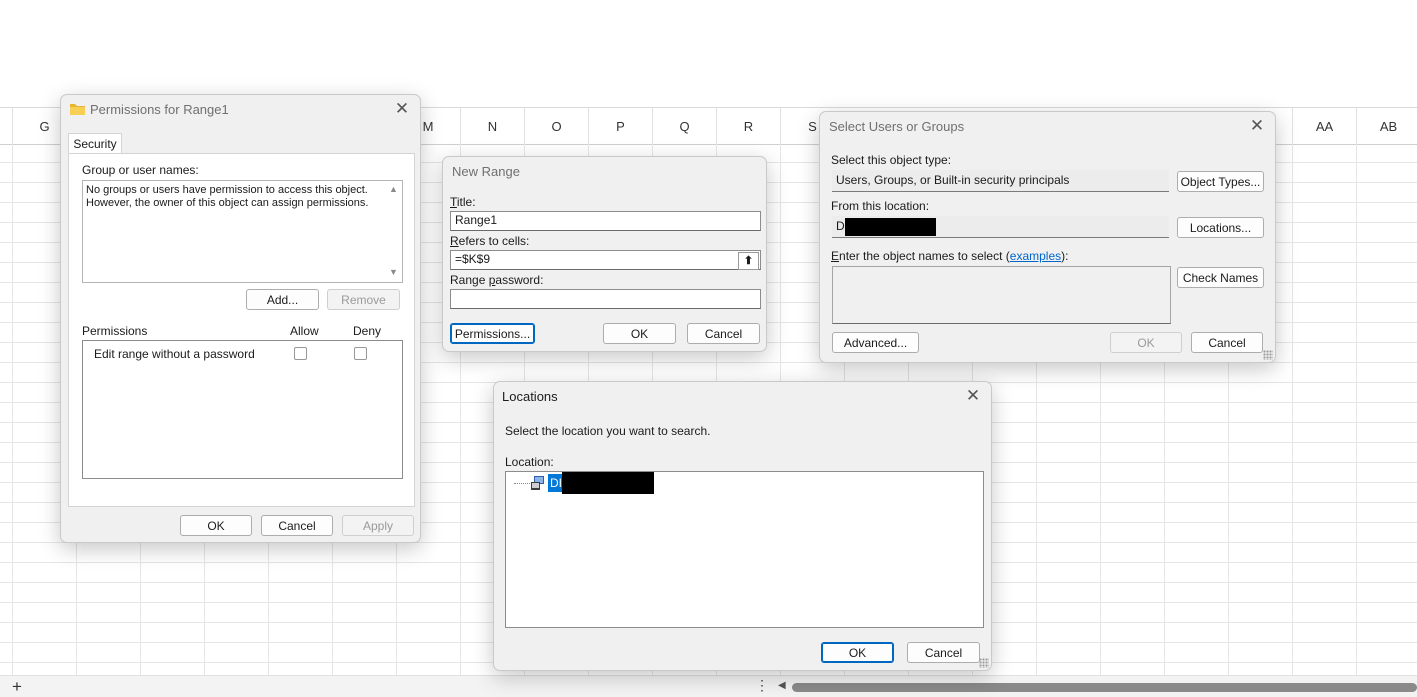 The image size is (1417, 697). Describe the element at coordinates (684, 126) in the screenshot. I see `column-header-q: Q` at that location.